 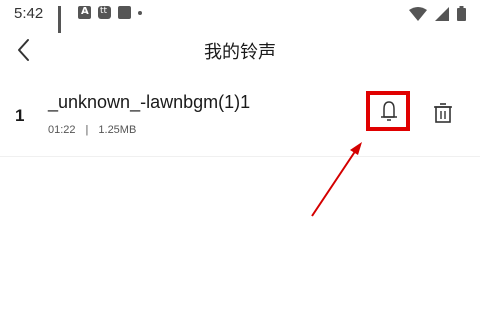 I want to click on header: 我的铃声, so click(x=240, y=50).